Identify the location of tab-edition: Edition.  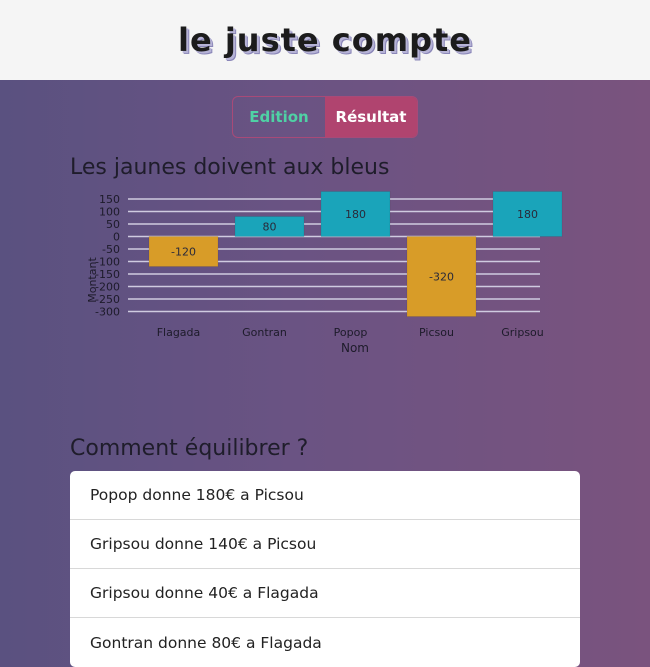
(279, 117).